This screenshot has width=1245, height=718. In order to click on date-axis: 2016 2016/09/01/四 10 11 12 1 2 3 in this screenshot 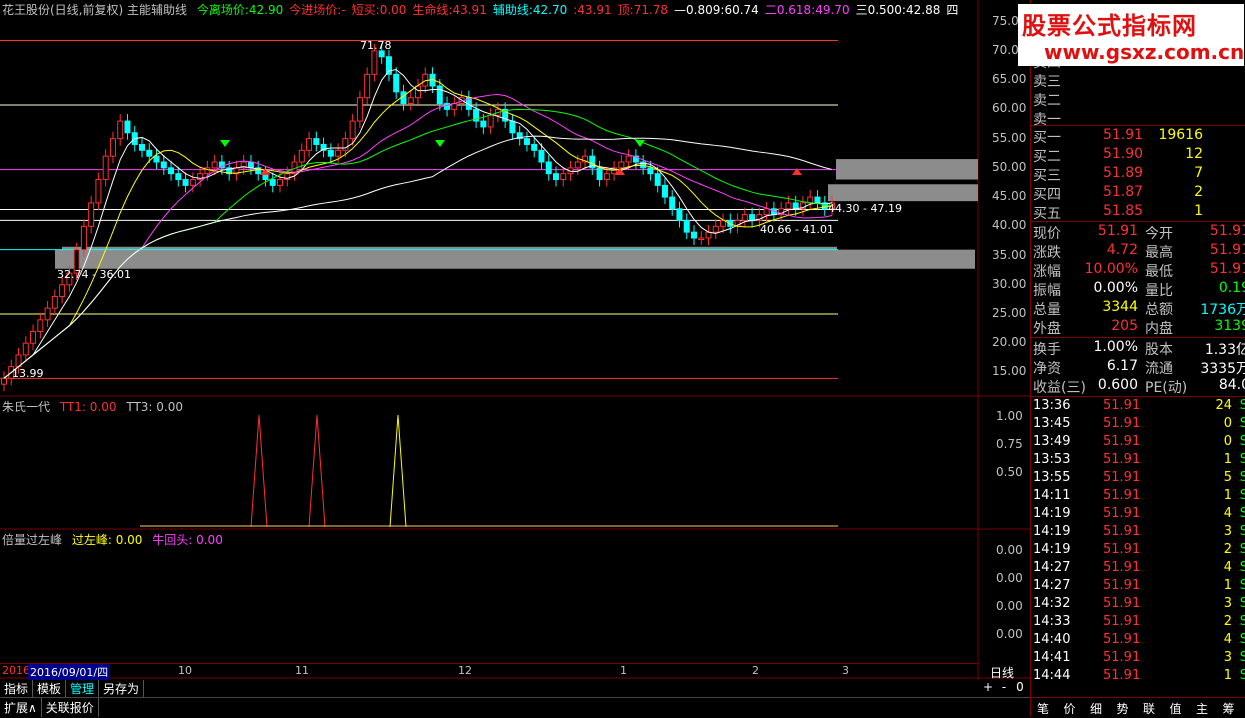, I will do `click(489, 671)`.